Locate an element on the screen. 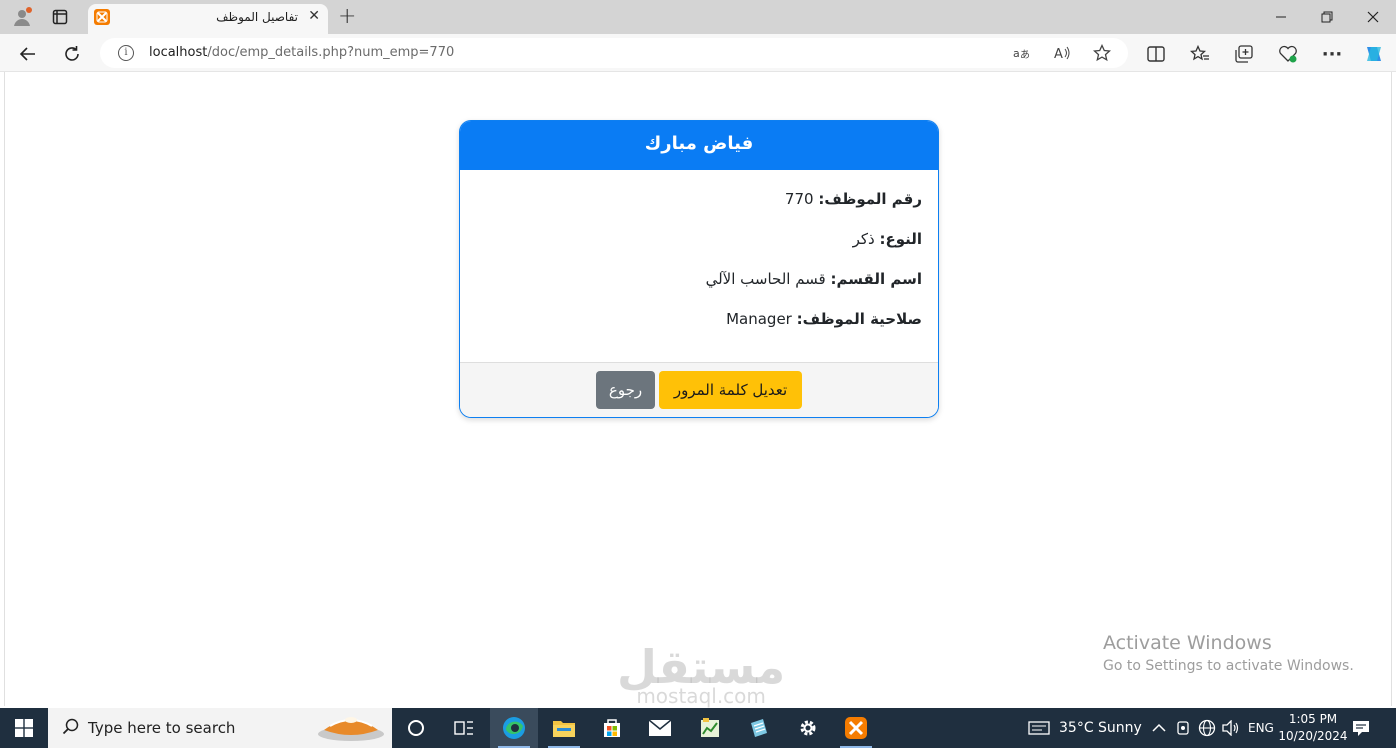 This screenshot has width=1396, height=748. weather-icon is located at coordinates (1039, 728).